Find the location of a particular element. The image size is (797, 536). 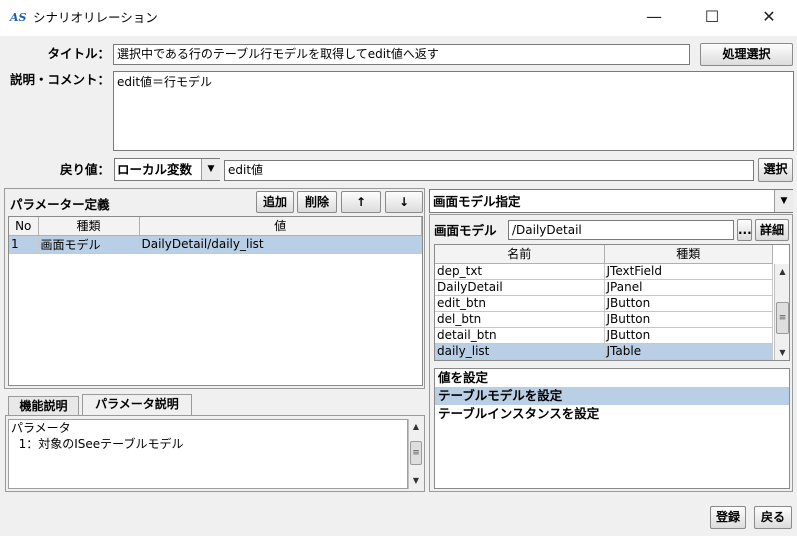

window-title: シナリオリレーション is located at coordinates (95, 17).